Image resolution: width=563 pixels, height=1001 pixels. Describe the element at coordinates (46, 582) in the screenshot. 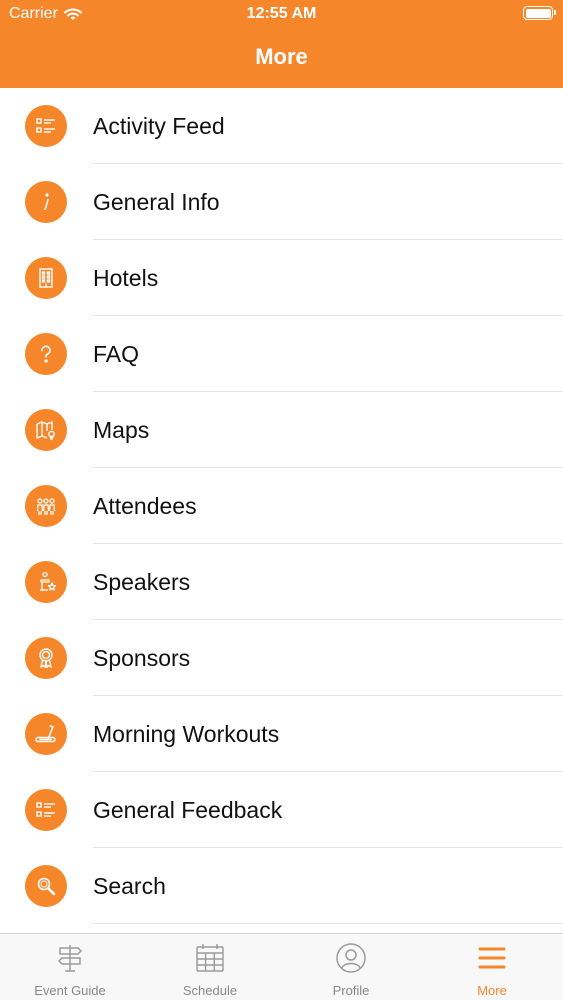

I see `podium-icon` at that location.